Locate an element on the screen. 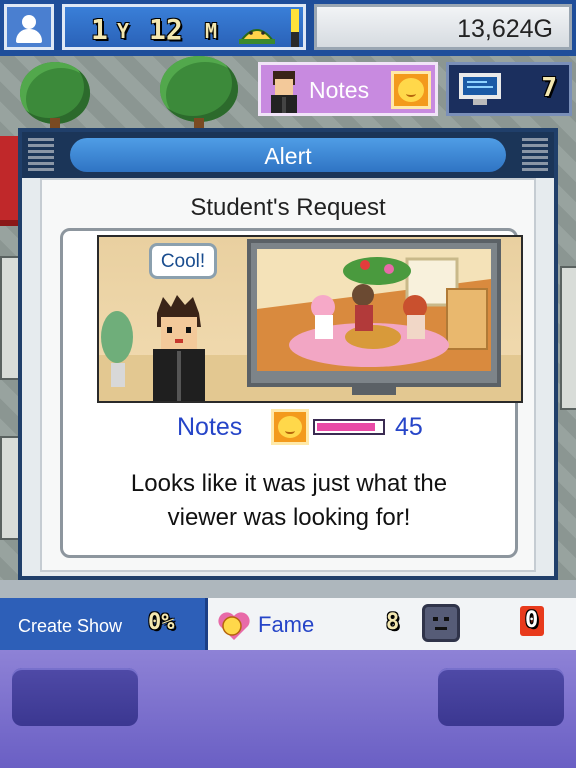  notes-badge: Notes is located at coordinates (348, 89).